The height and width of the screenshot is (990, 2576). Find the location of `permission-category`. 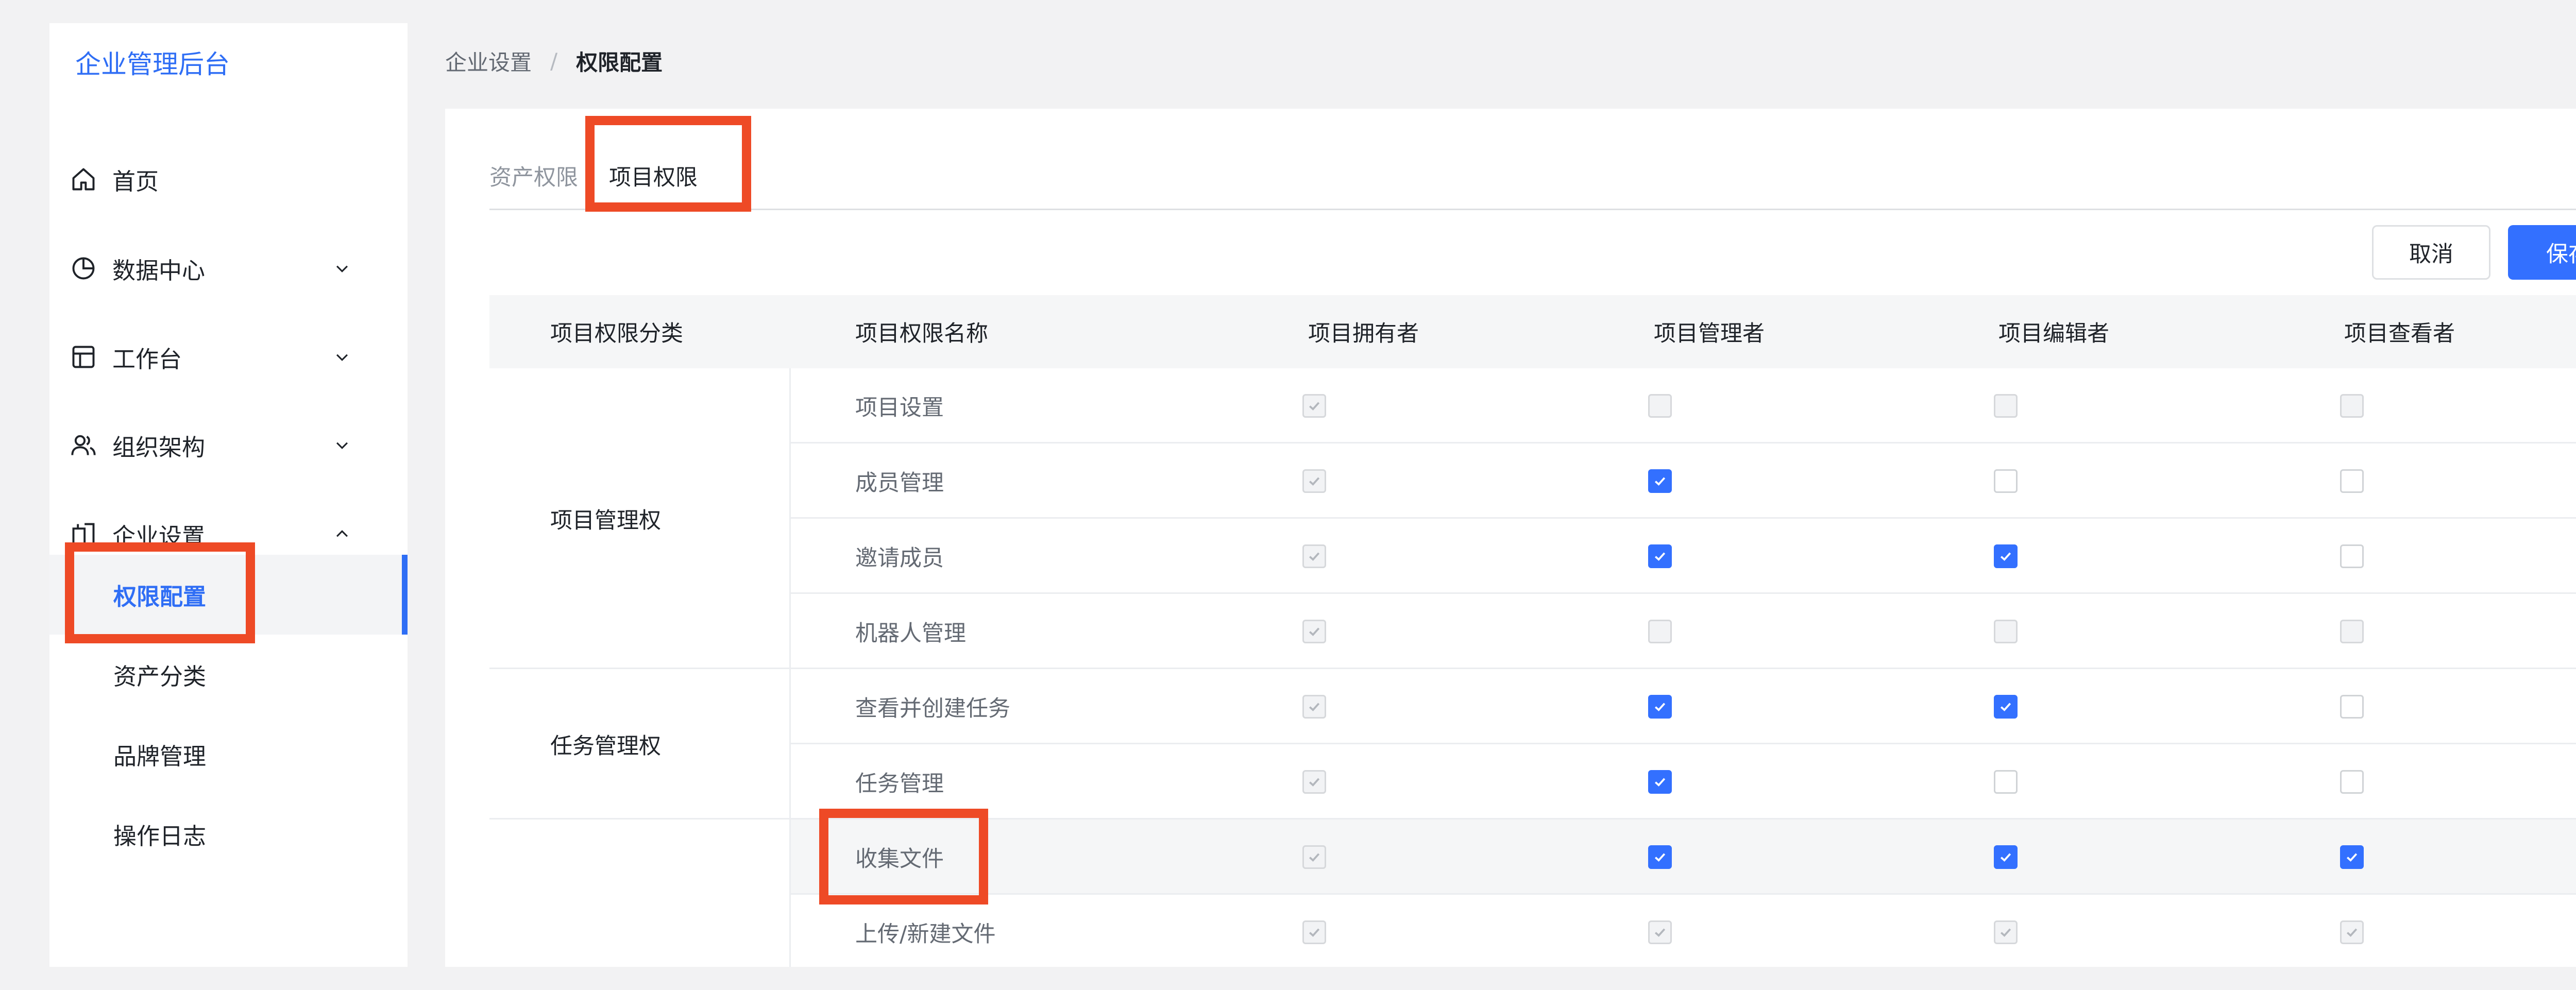

permission-category is located at coordinates (639, 894).